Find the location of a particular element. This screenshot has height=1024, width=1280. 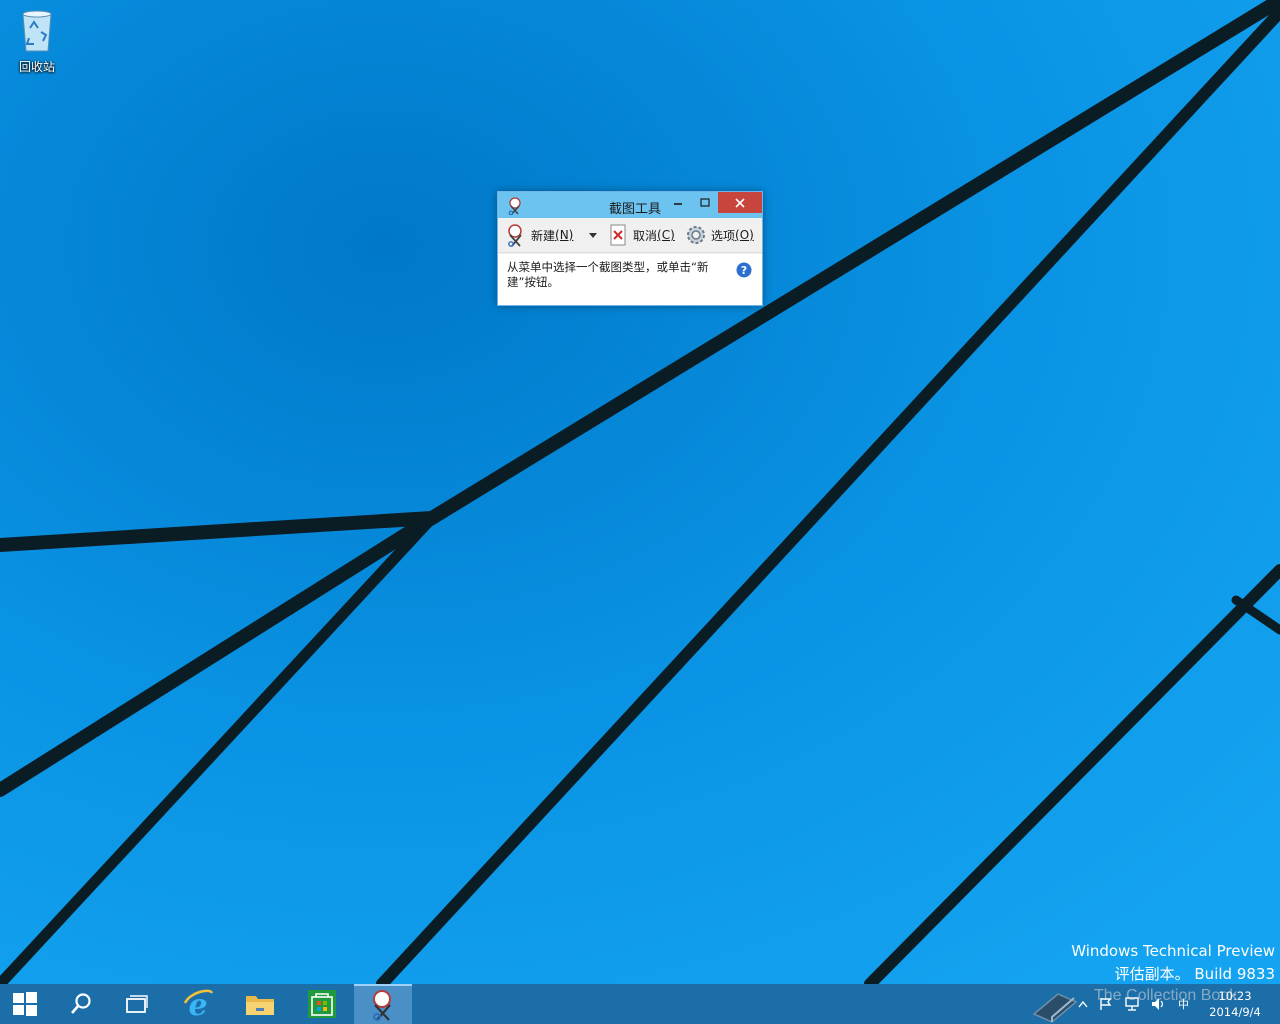

task-view-button is located at coordinates (137, 1004).